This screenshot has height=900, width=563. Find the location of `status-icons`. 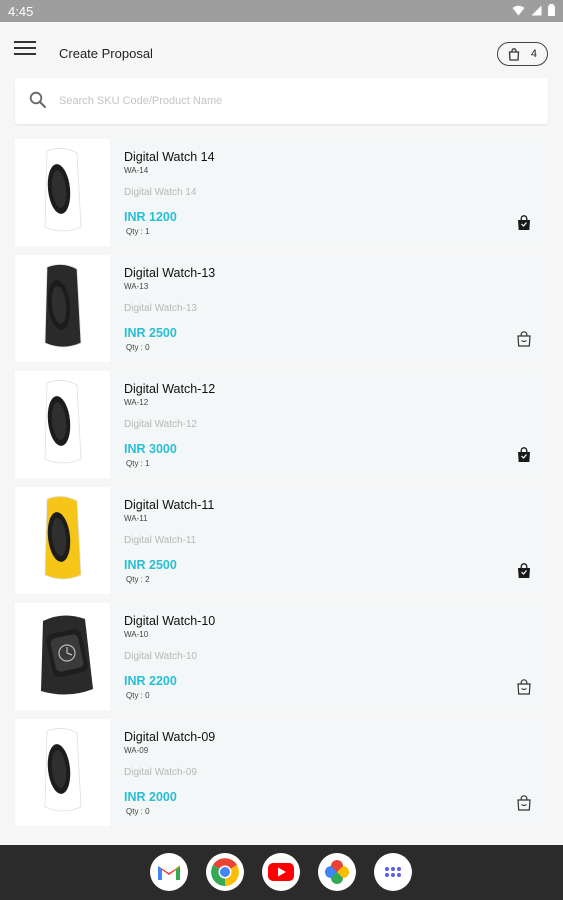

status-icons is located at coordinates (533, 10).